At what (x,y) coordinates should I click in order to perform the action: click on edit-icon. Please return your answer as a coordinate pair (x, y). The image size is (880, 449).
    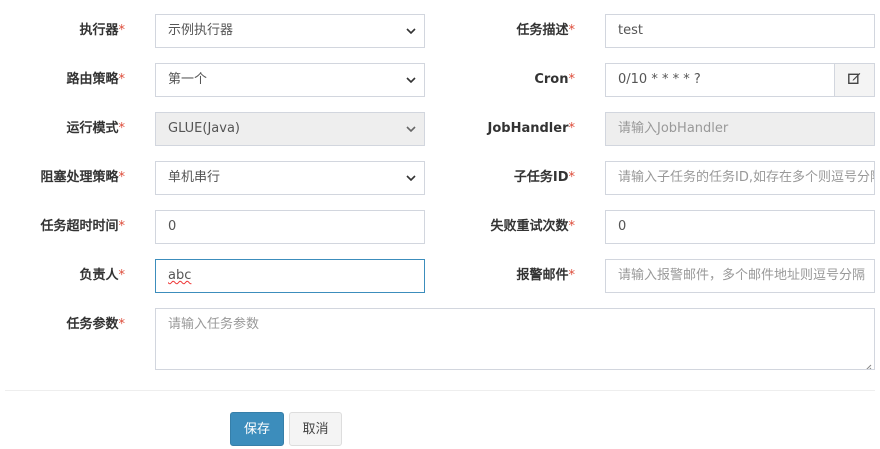
    Looking at the image, I should click on (854, 80).